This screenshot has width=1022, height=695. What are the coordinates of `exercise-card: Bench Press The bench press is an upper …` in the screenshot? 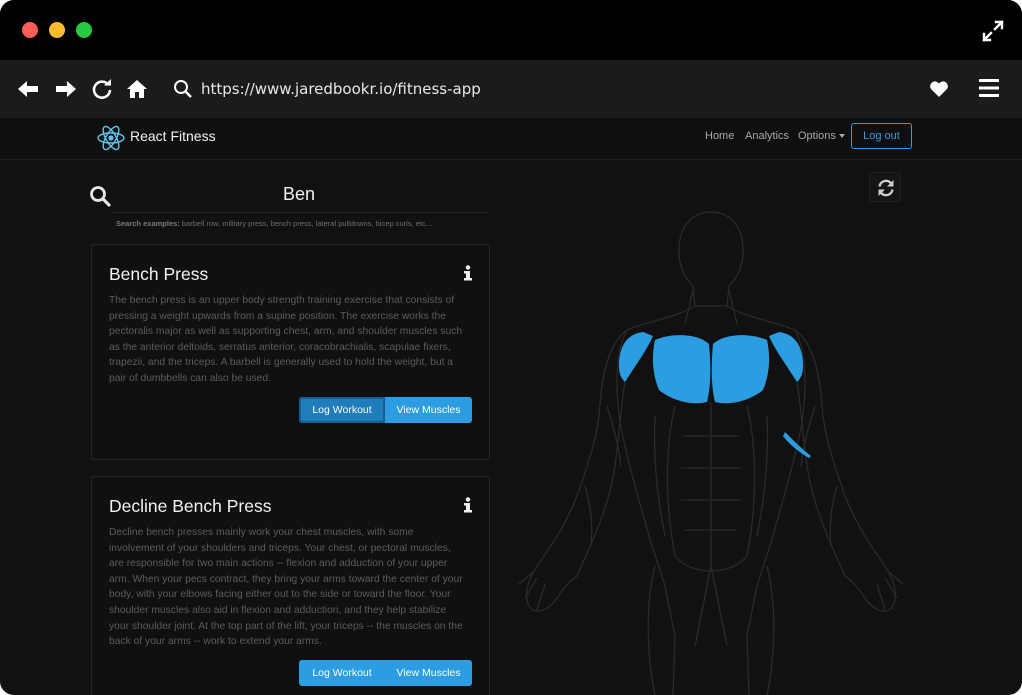 It's located at (290, 352).